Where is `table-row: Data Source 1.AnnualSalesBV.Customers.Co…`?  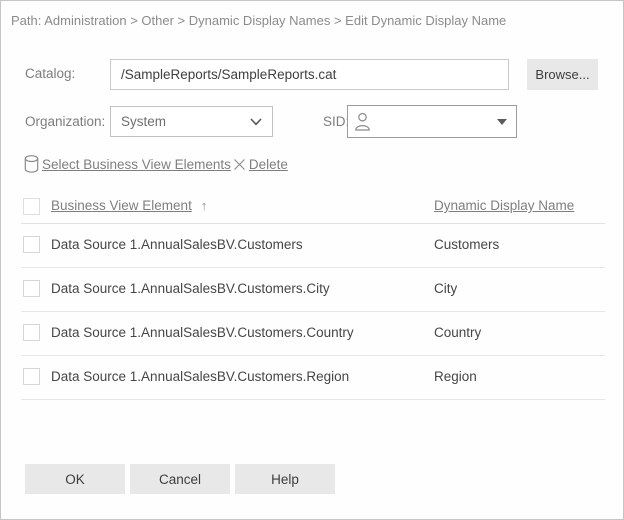
table-row: Data Source 1.AnnualSalesBV.Customers.Co… is located at coordinates (313, 333).